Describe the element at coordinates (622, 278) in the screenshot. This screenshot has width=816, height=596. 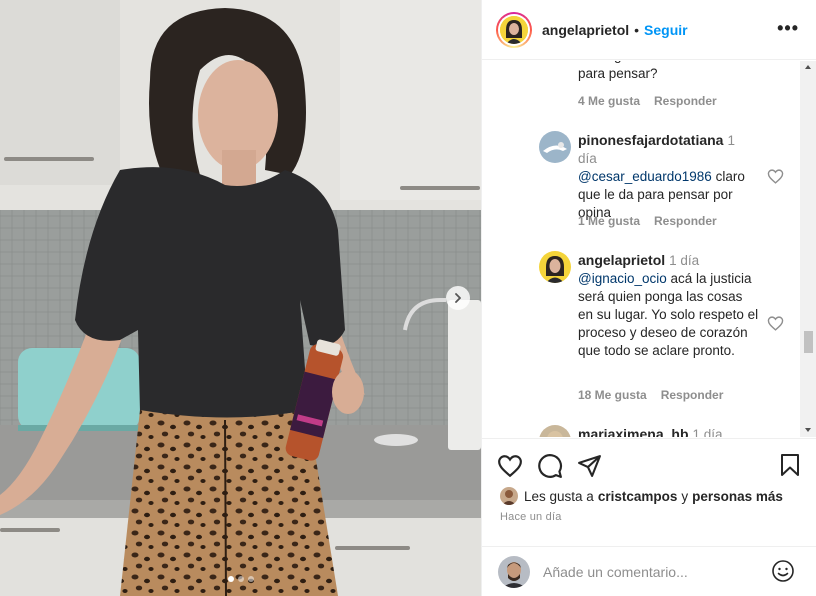
I see `comment-mention: @ignacio_ocio` at that location.